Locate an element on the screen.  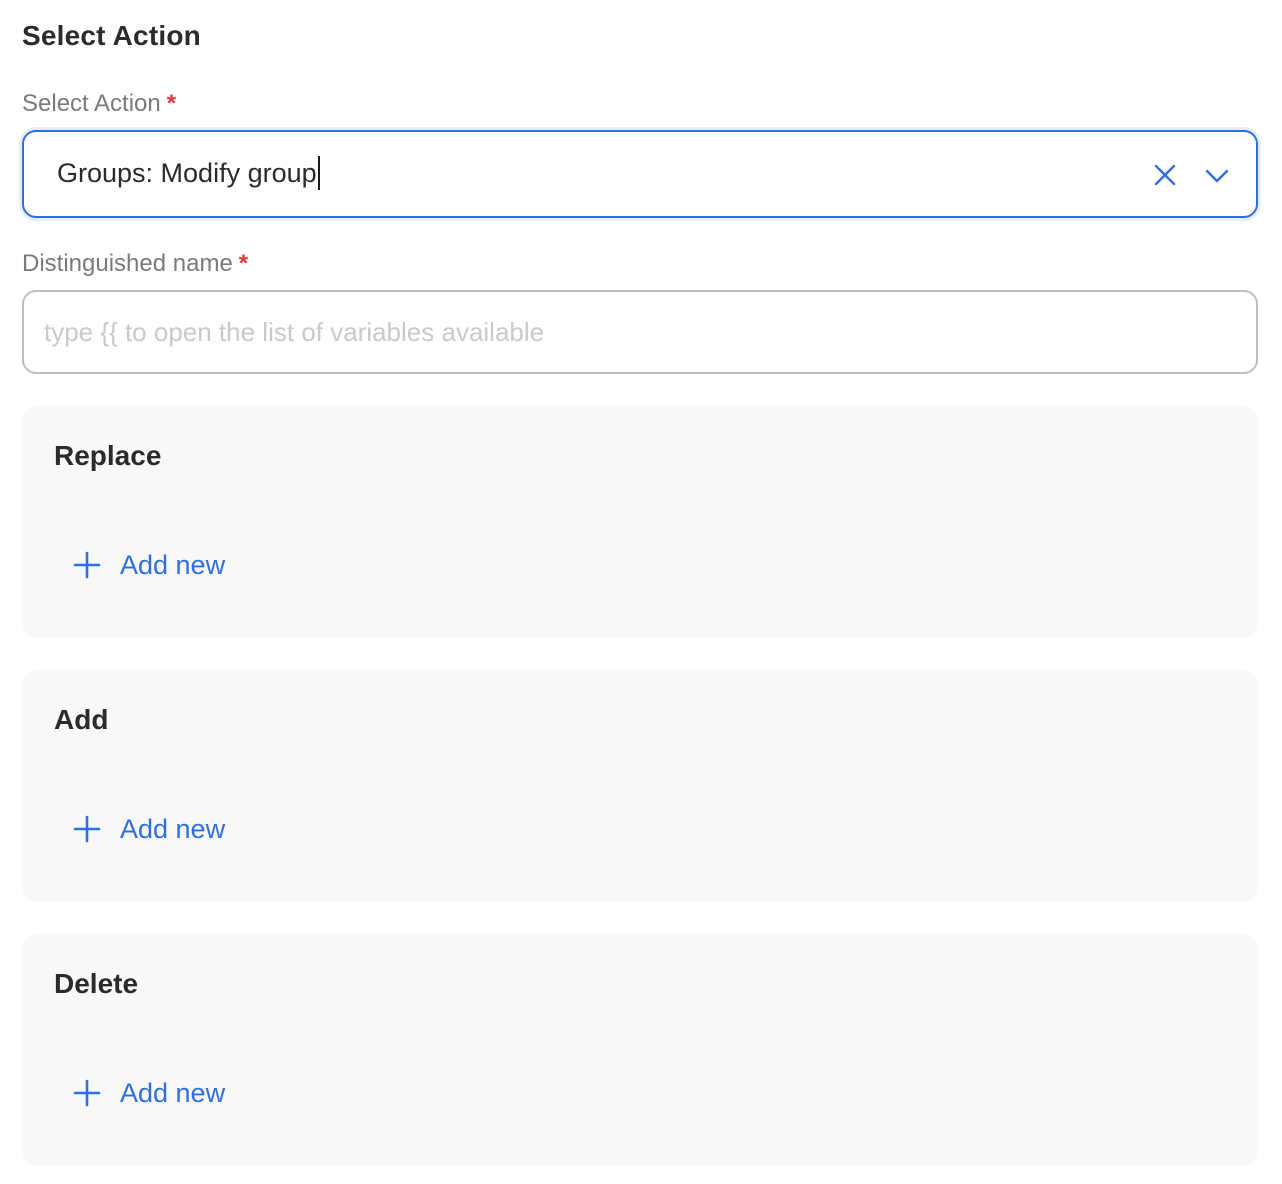
replace-add-new-button: Add new is located at coordinates (148, 565).